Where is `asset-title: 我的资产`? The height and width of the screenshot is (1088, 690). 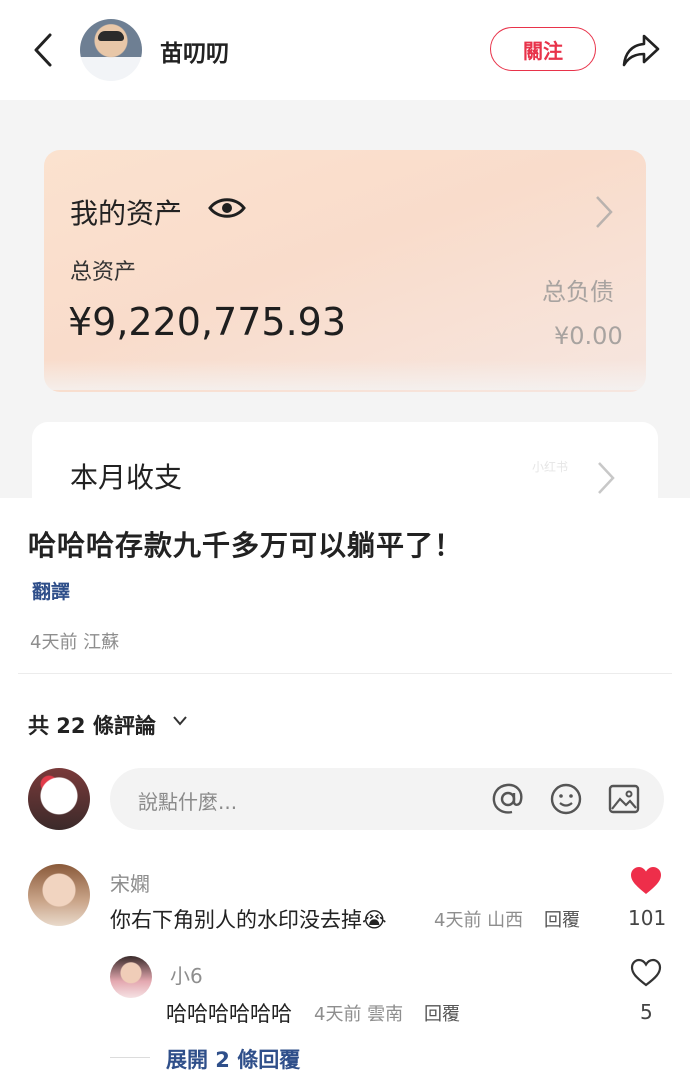
asset-title: 我的资产 is located at coordinates (126, 213).